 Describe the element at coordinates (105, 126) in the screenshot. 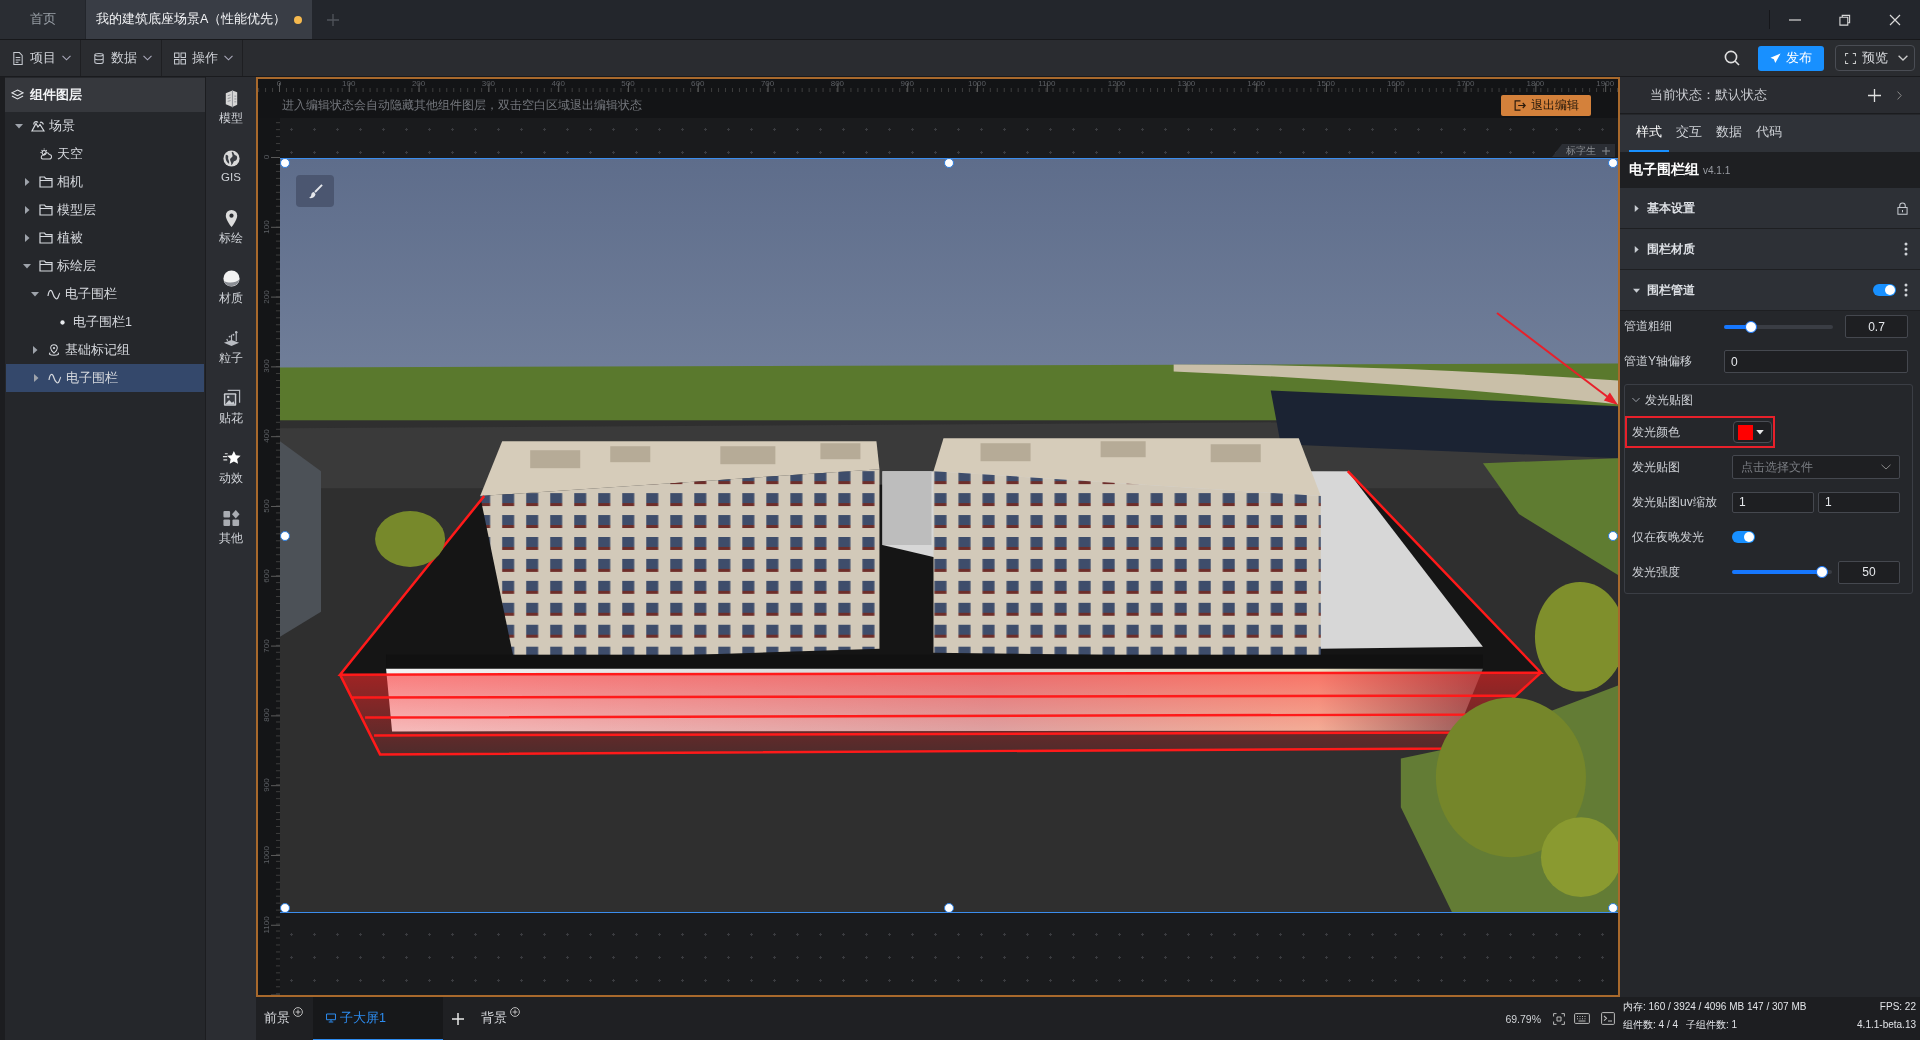

I see `tree-item: 场景` at that location.